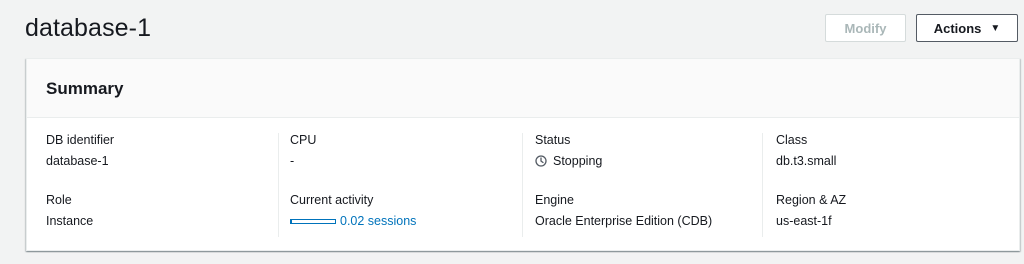 The width and height of the screenshot is (1024, 264). Describe the element at coordinates (88, 28) in the screenshot. I see `page-title: database-1` at that location.